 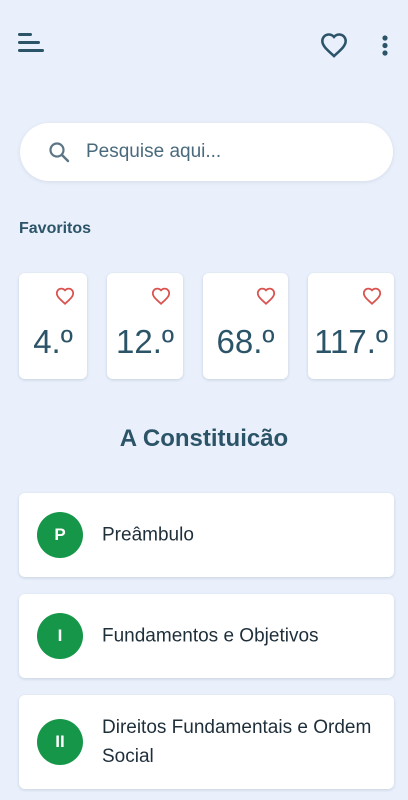 I want to click on favorite-article-number: 68.º, so click(x=245, y=341).